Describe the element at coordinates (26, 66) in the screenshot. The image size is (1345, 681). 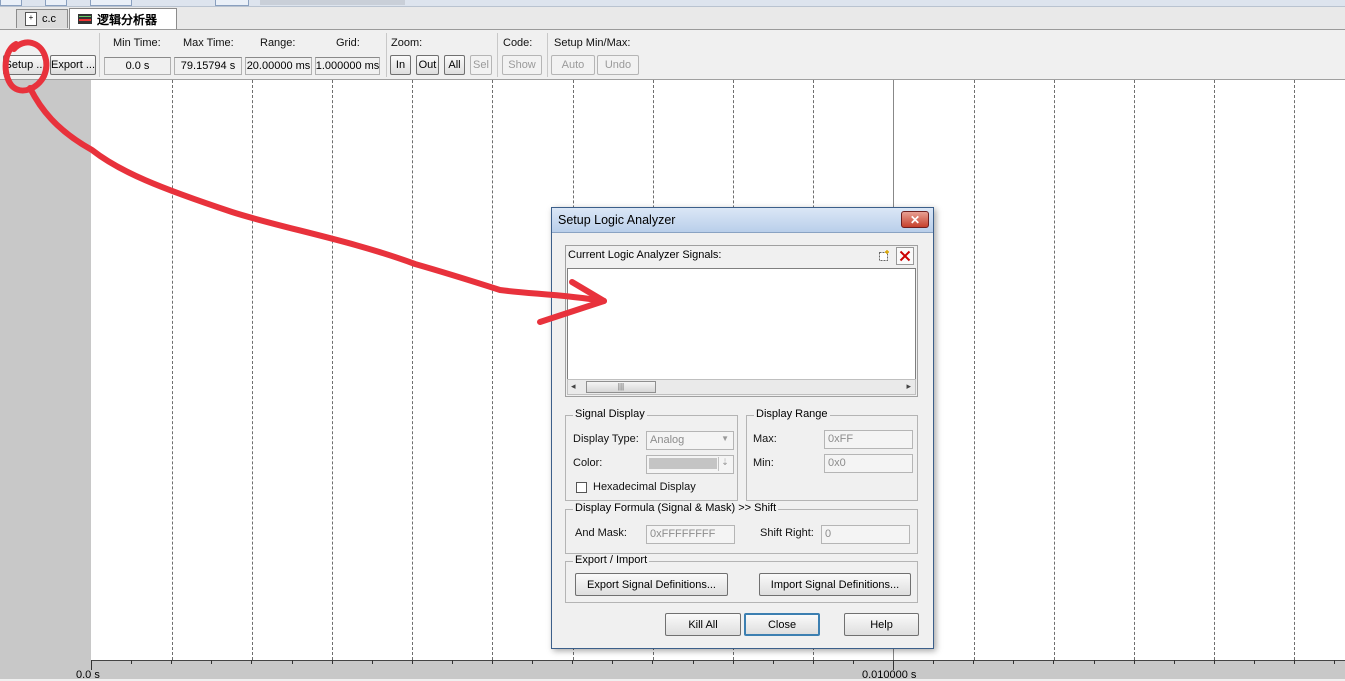
I see `annotation-circle` at that location.